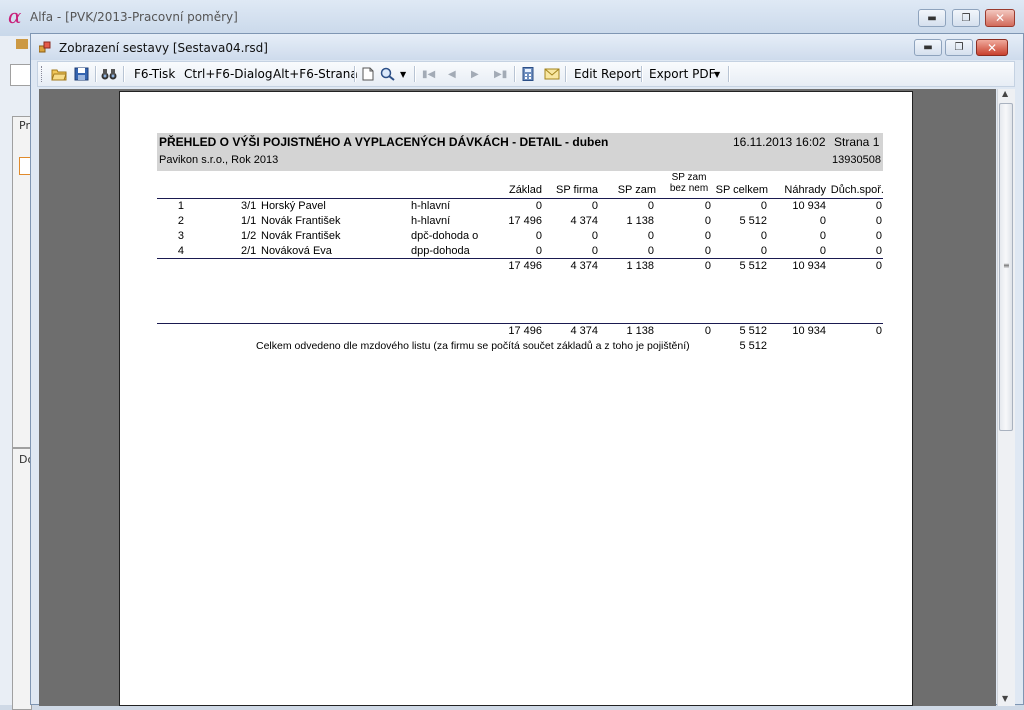  Describe the element at coordinates (315, 74) in the screenshot. I see `page-button: Alt+F6-Strana` at that location.